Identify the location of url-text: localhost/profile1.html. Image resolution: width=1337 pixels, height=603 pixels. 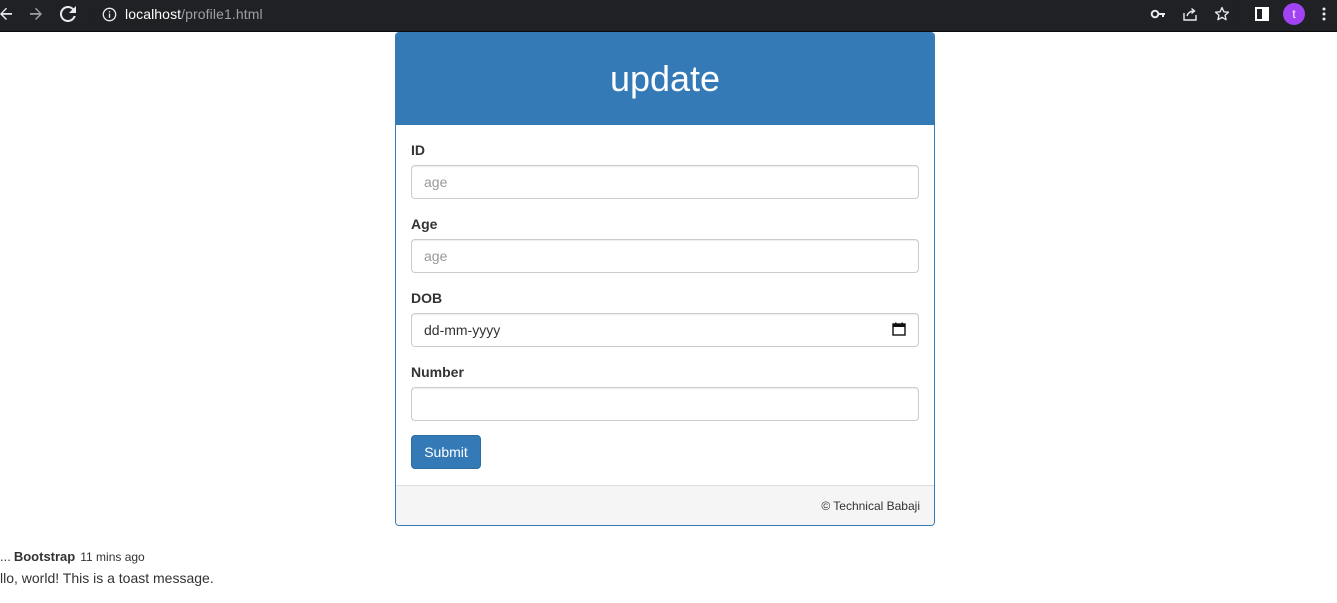
(194, 14).